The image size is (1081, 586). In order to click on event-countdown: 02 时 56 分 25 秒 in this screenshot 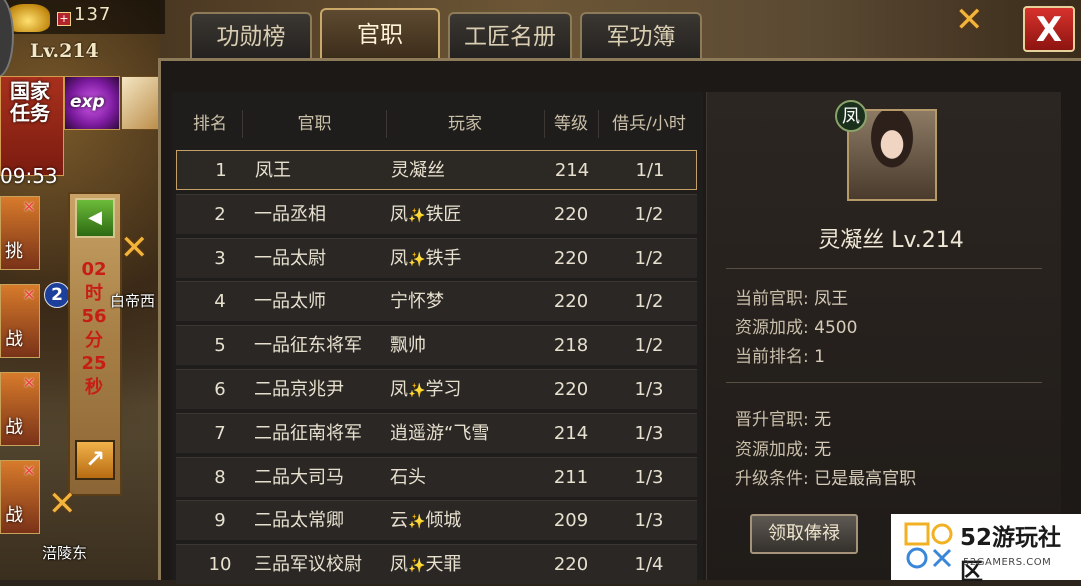, I will do `click(94, 328)`.